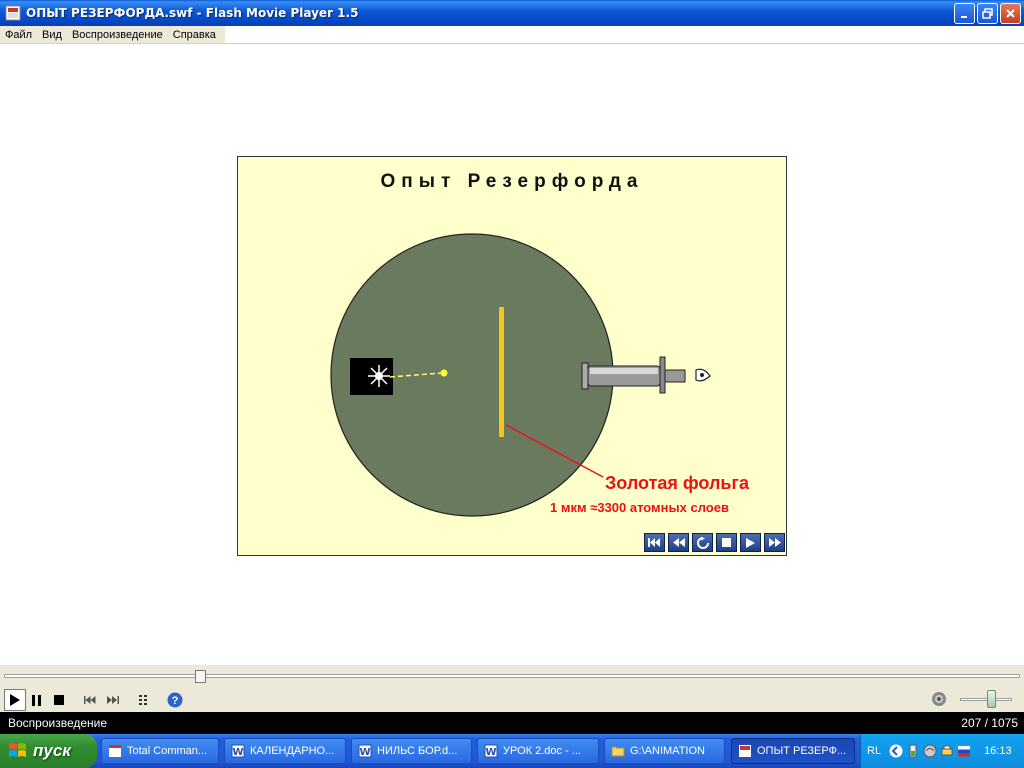 The height and width of the screenshot is (768, 1024). I want to click on step-back-icon, so click(678, 542).